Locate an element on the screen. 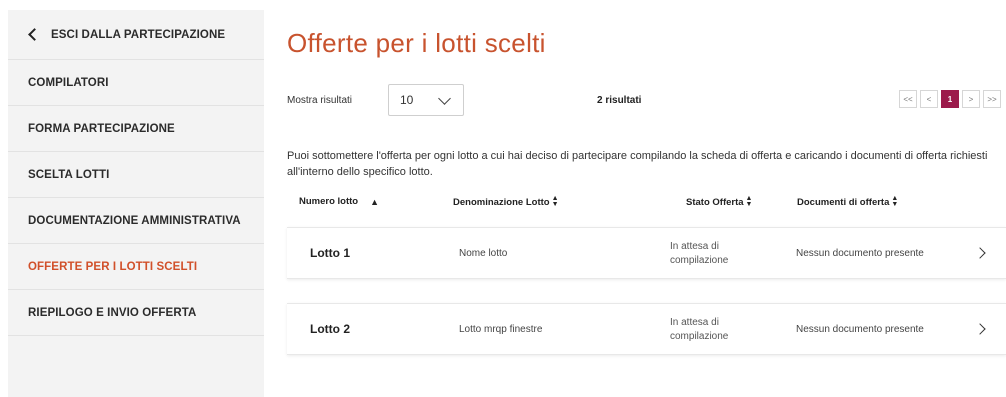  page-size-select: 10 is located at coordinates (426, 100).